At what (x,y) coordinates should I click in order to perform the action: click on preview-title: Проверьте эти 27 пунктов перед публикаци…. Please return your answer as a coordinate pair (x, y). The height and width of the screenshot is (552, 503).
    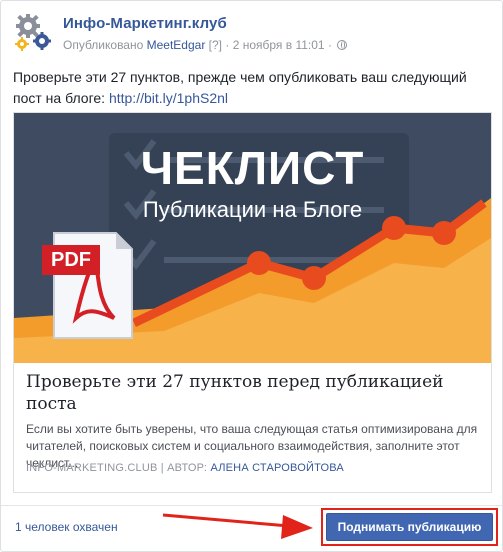
    Looking at the image, I should click on (254, 393).